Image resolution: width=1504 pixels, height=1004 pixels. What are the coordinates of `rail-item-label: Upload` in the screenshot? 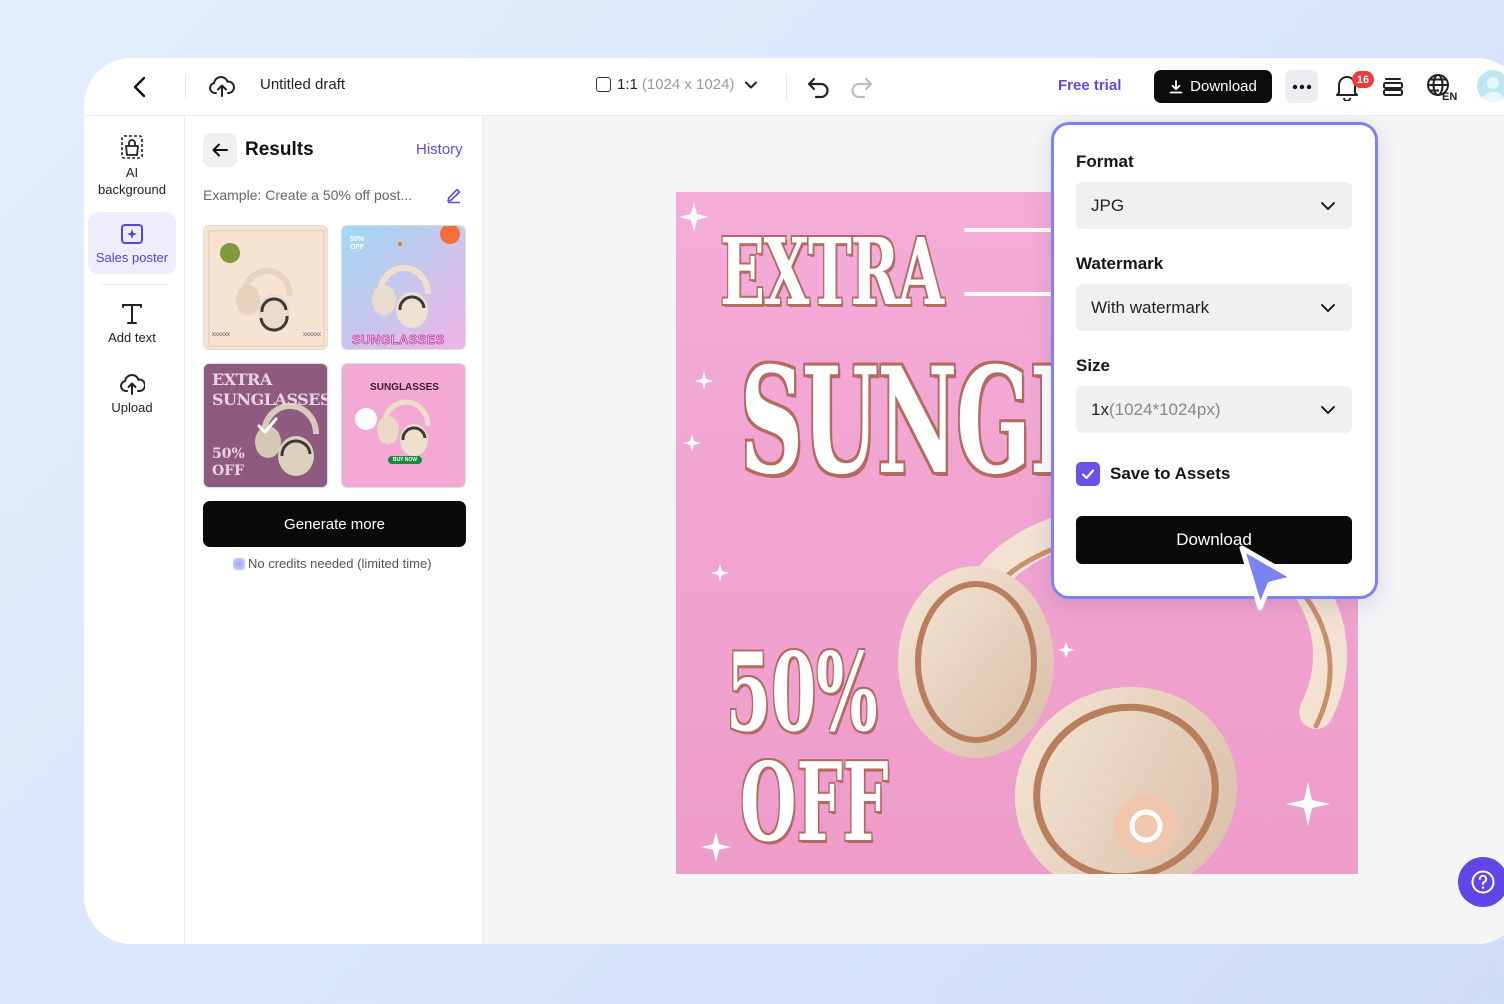 It's located at (132, 407).